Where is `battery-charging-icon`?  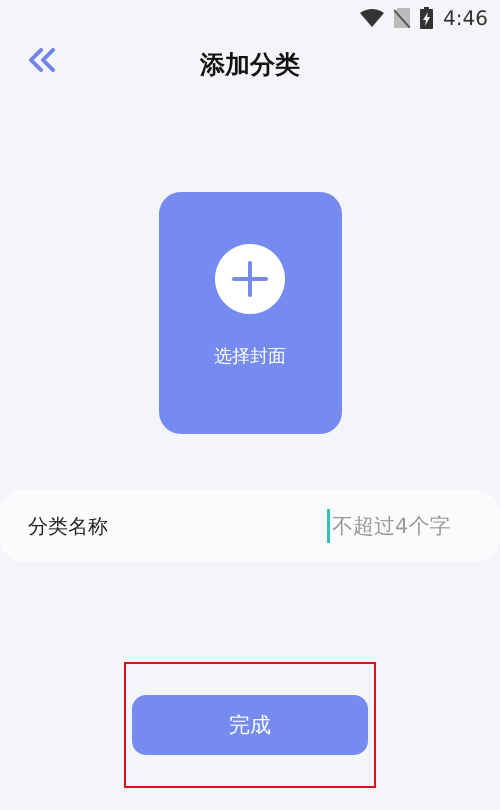 battery-charging-icon is located at coordinates (427, 18).